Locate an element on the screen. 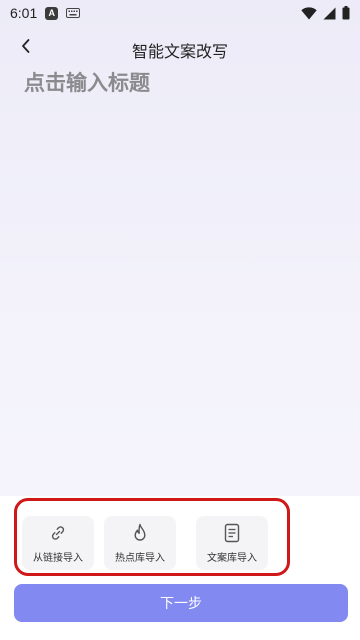  import-from-copy-library-button: 文案库导入 is located at coordinates (232, 543).